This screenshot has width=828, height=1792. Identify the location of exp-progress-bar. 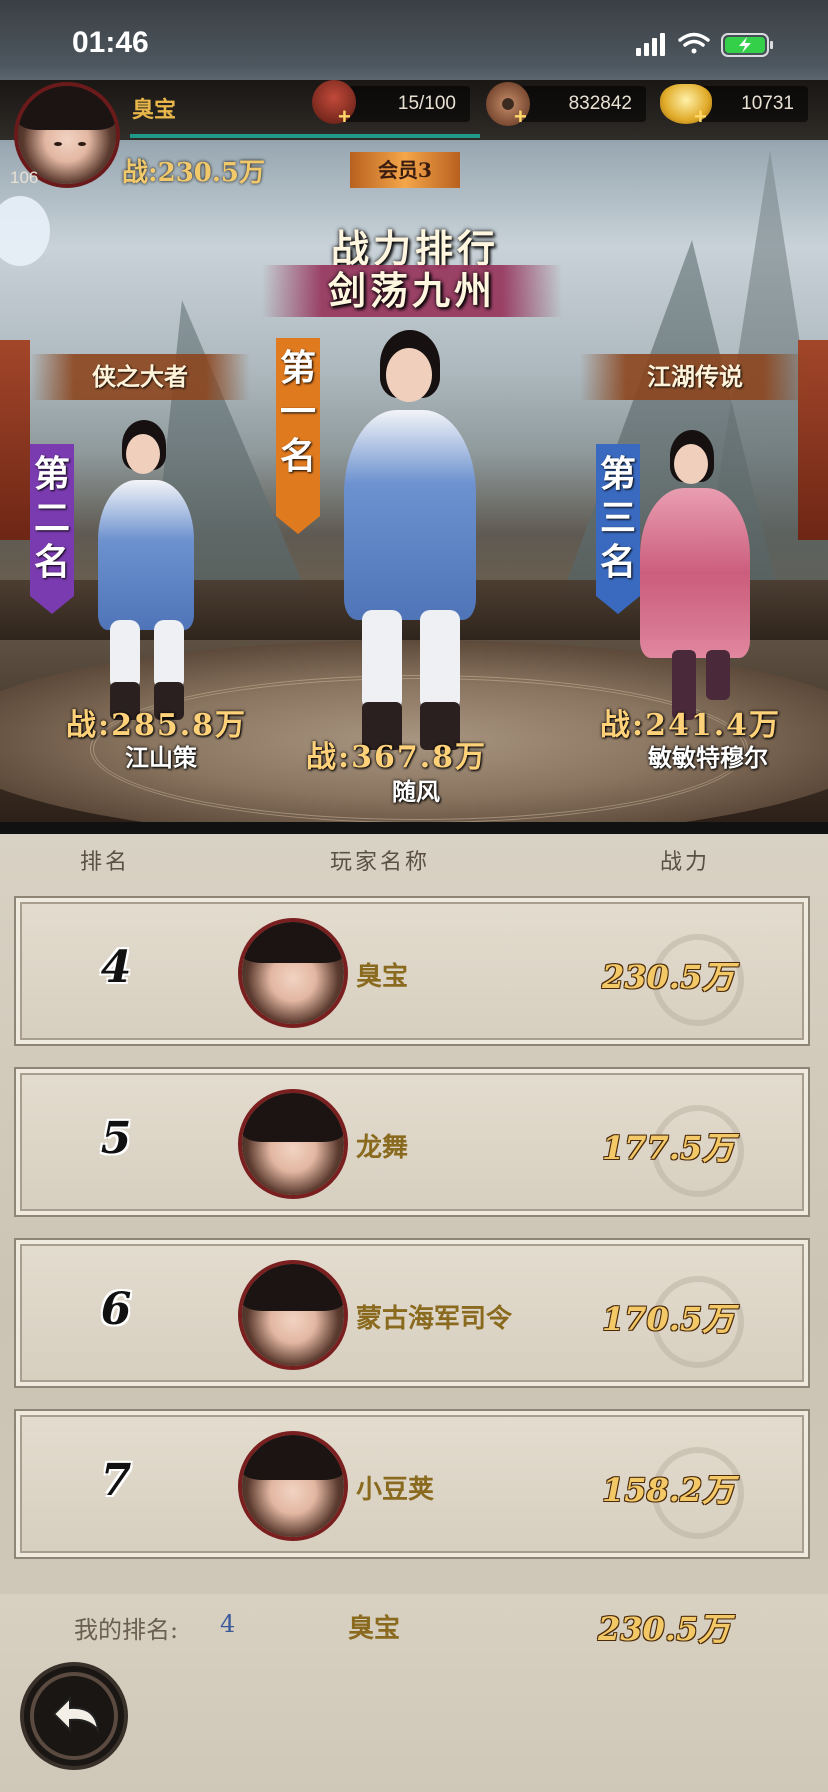
(305, 136).